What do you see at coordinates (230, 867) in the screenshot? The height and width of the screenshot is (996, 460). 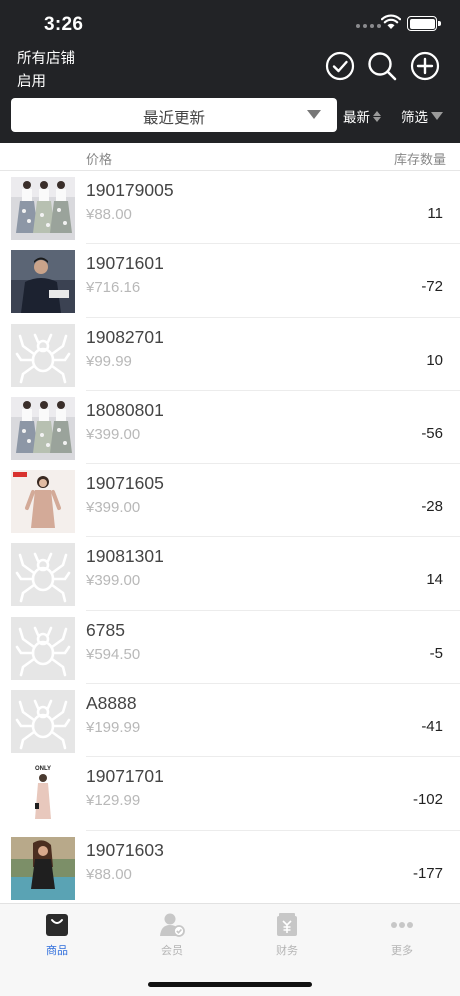 I see `product-row: 19071603 ¥88.00 -177` at bounding box center [230, 867].